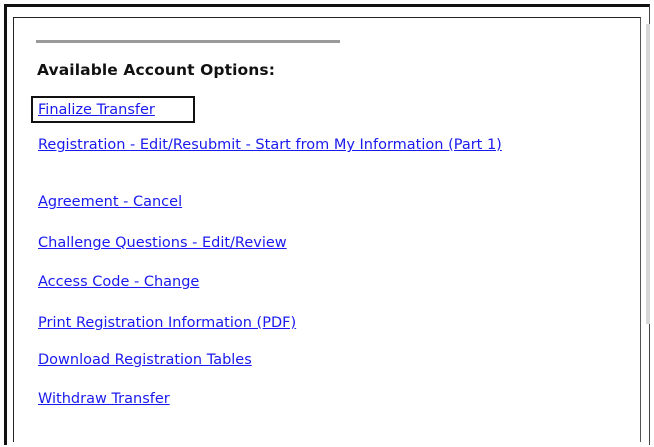 This screenshot has width=654, height=447. I want to click on withdraw-transfer-link: Withdraw Transfer, so click(333, 399).